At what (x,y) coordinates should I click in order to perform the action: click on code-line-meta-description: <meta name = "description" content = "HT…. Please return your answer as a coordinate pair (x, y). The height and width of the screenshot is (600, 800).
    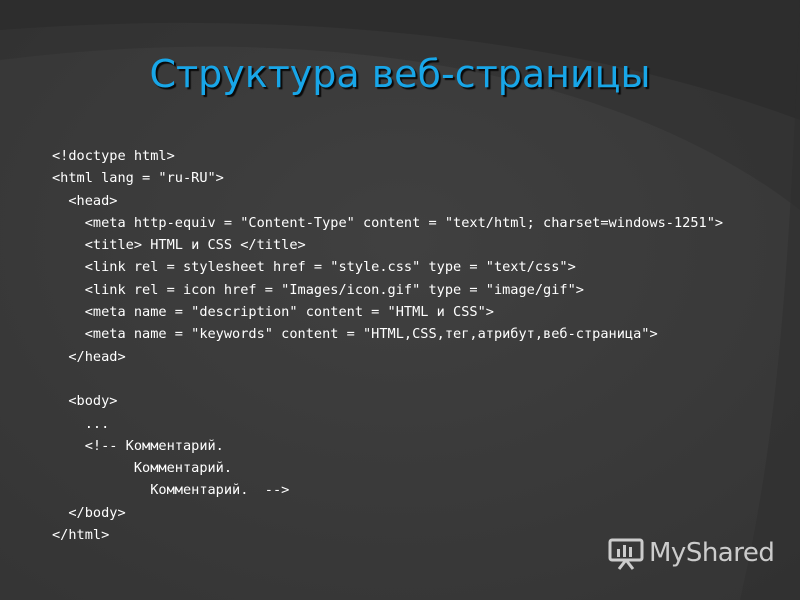
    Looking at the image, I should click on (273, 312).